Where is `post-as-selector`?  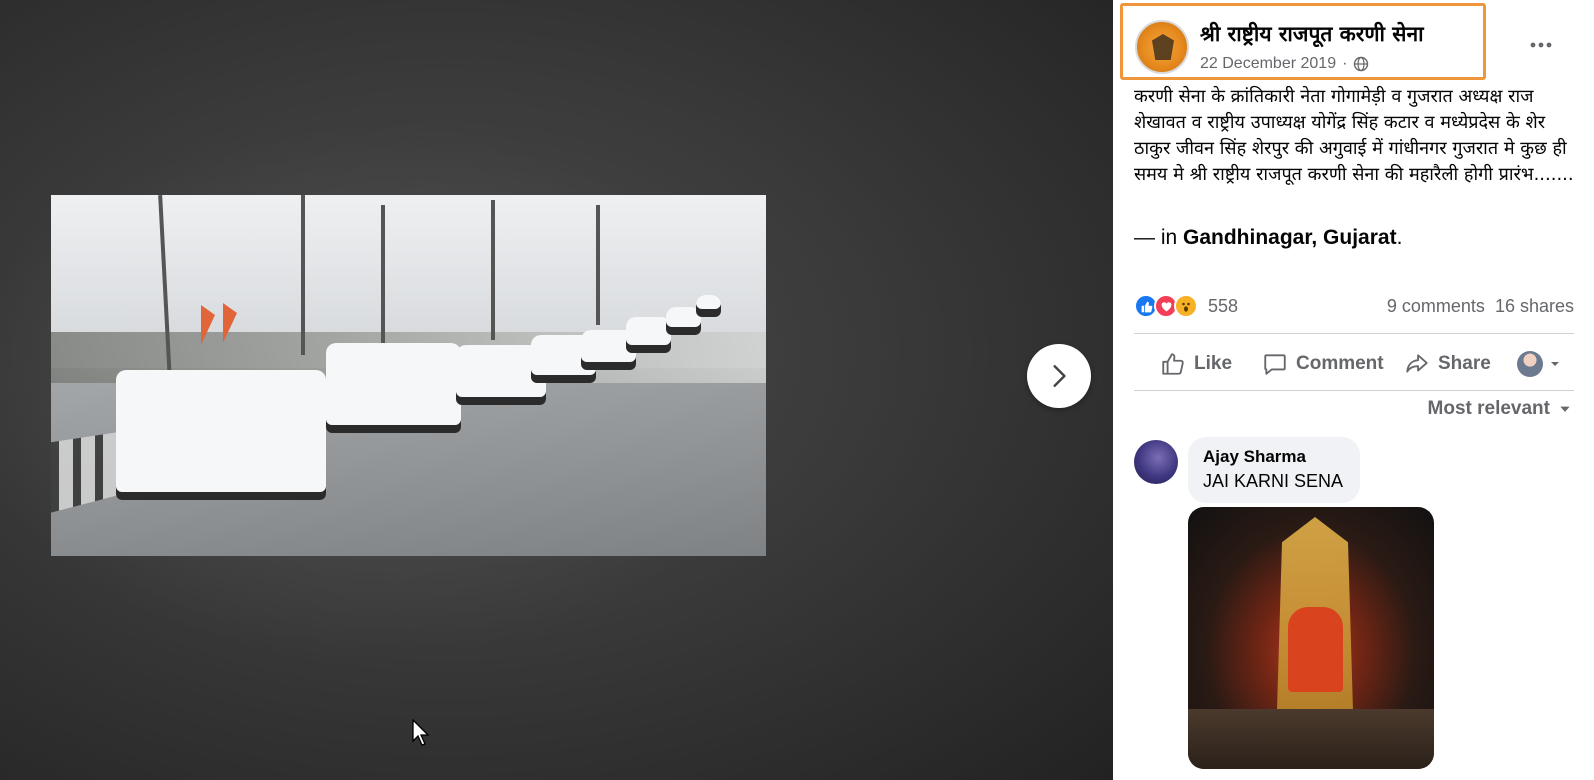 post-as-selector is located at coordinates (1539, 364).